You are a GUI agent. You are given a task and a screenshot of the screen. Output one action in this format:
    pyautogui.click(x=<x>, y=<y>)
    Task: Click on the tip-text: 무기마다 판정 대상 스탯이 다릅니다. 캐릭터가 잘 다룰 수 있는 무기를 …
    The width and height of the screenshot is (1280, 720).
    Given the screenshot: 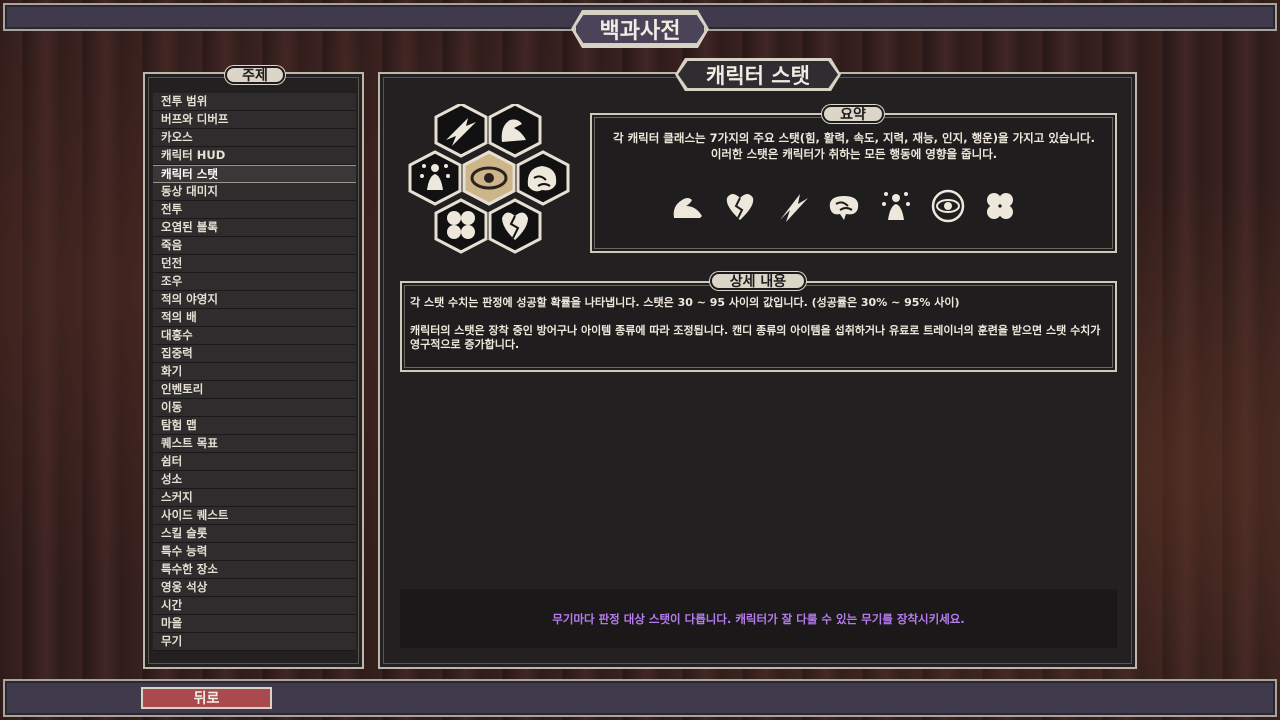 What is the action you would take?
    pyautogui.click(x=758, y=618)
    